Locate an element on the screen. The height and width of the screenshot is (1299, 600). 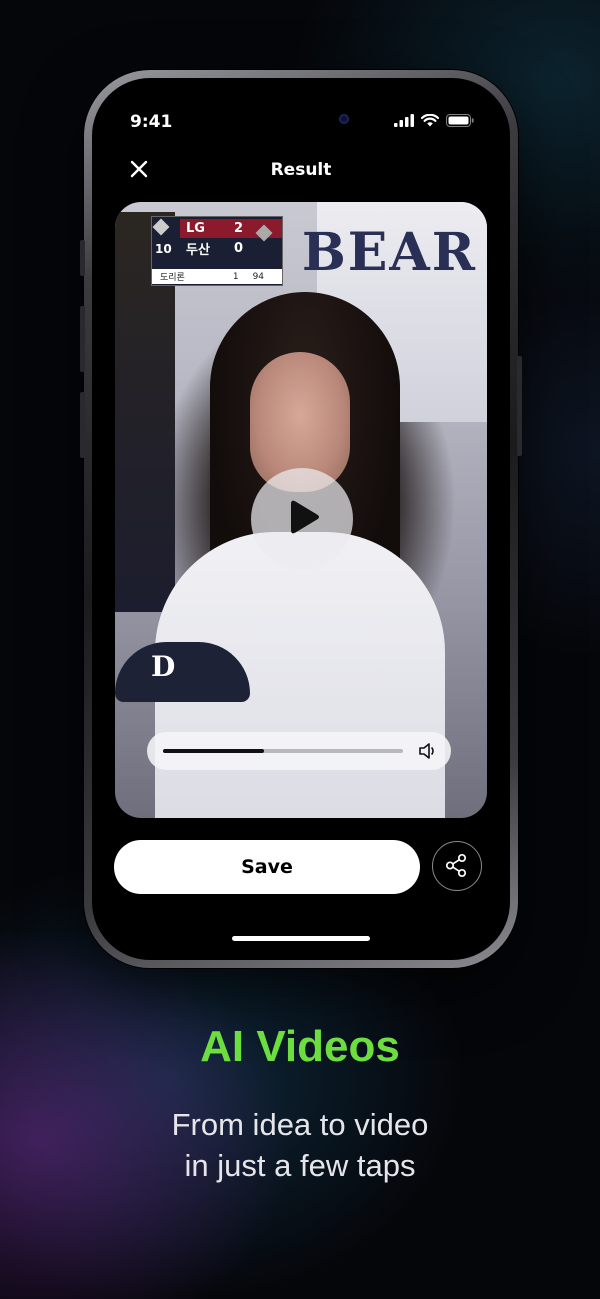
camera-icon is located at coordinates (344, 119).